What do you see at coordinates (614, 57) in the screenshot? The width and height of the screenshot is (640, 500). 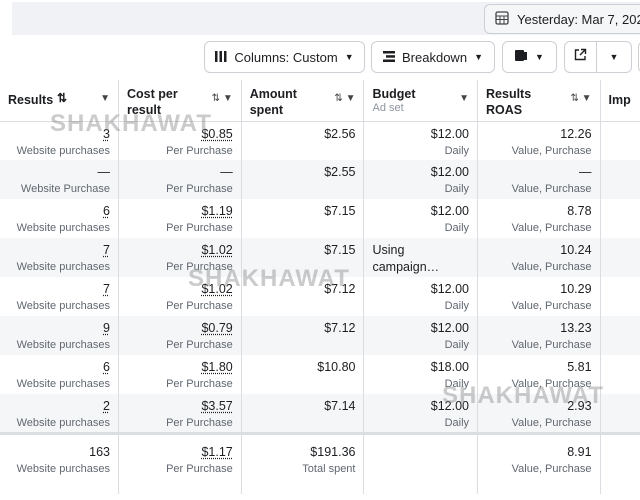 I see `export-dropdown-chevron-icon: ▼` at bounding box center [614, 57].